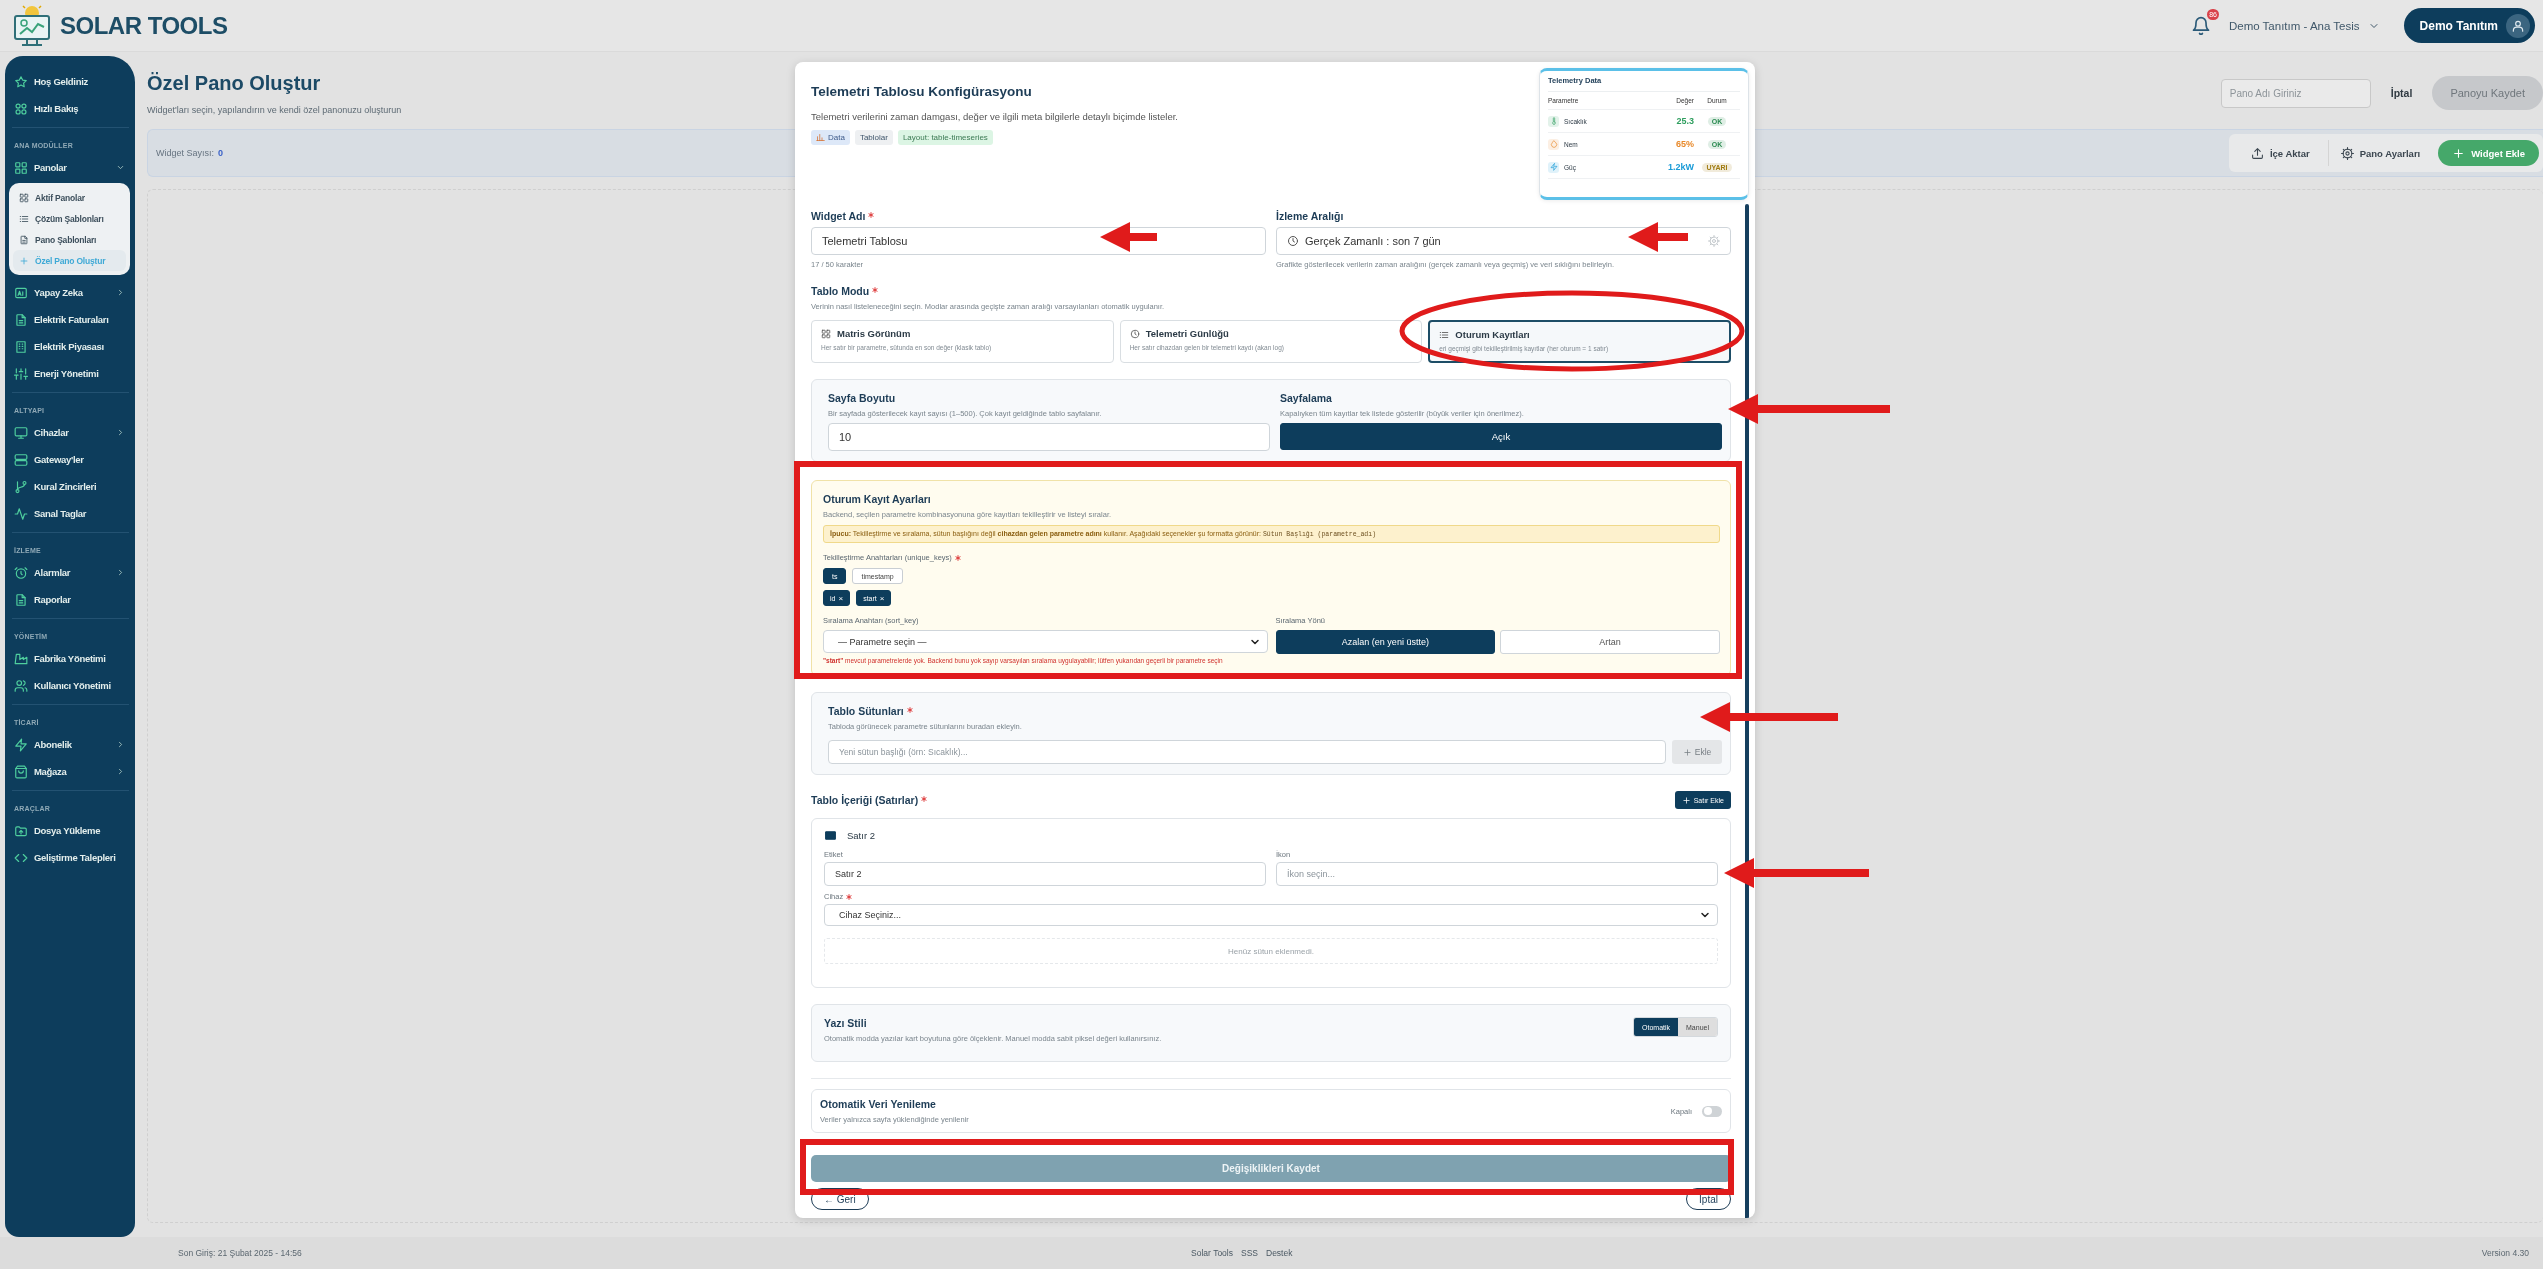  I want to click on submenu-item: Pano Şablonları, so click(69, 239).